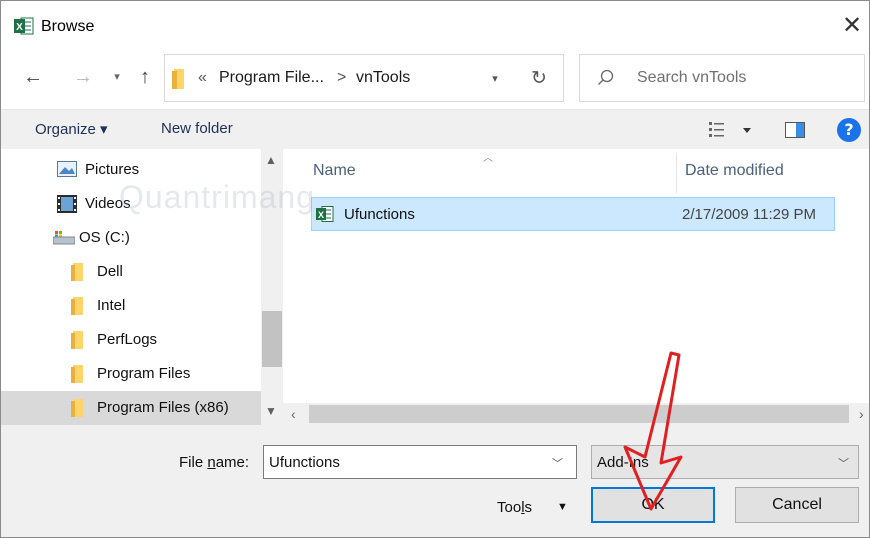  What do you see at coordinates (861, 414) in the screenshot?
I see `scroll-right-icon: ›` at bounding box center [861, 414].